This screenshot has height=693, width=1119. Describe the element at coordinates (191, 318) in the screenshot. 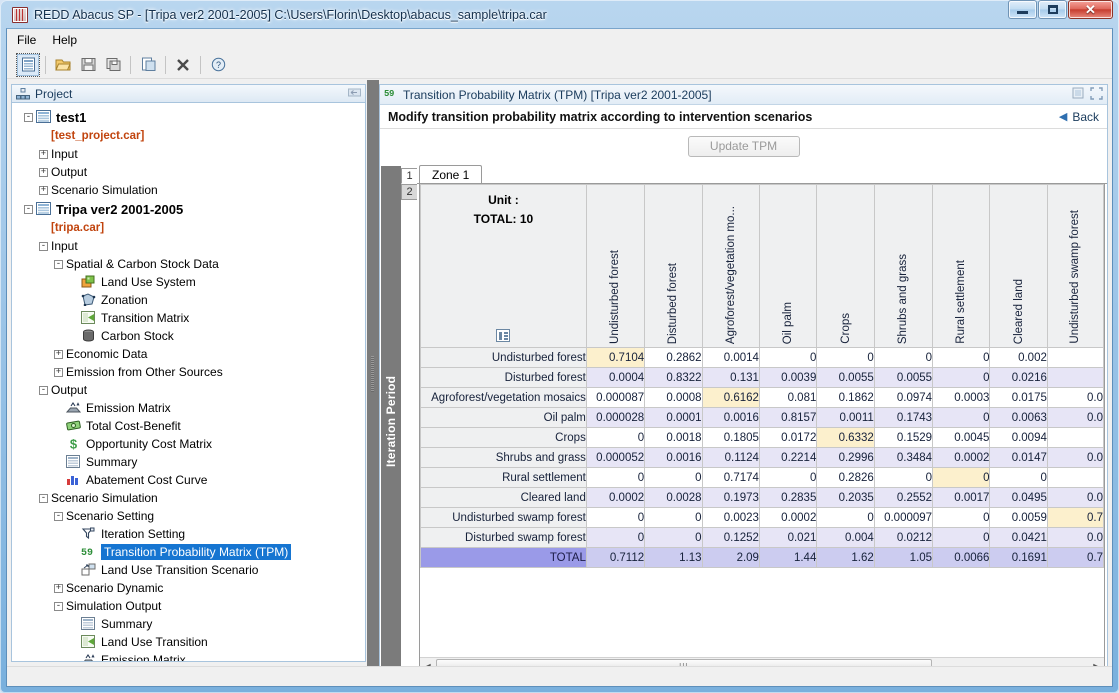

I see `tree-item: Transition Matrix` at that location.